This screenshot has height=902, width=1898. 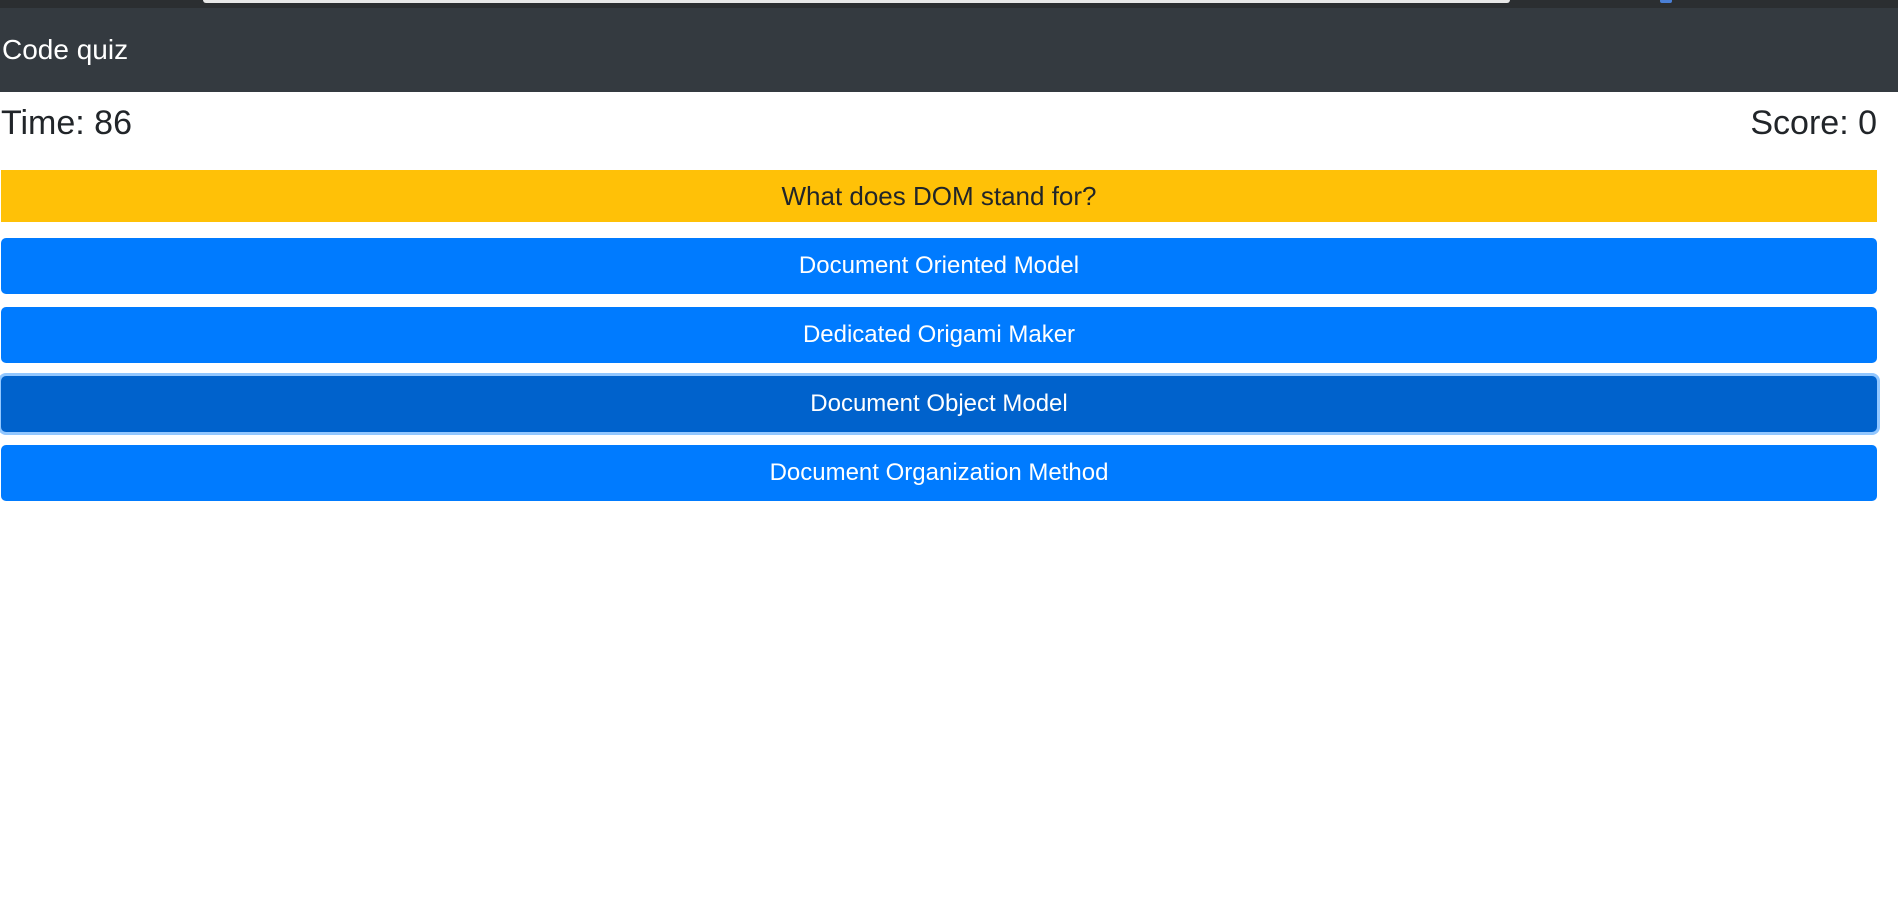 I want to click on answer-button-2: Dedicated Origami Maker, so click(x=939, y=335).